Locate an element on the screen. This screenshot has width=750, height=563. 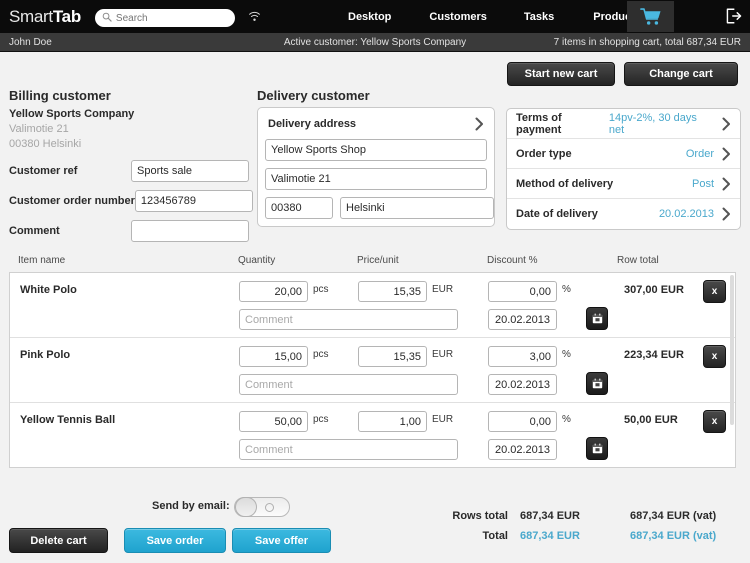
order-type-value: Order is located at coordinates (699, 153).